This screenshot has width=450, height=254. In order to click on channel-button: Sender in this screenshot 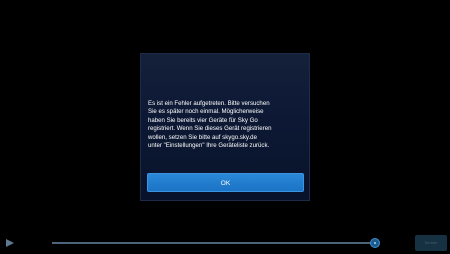, I will do `click(431, 243)`.